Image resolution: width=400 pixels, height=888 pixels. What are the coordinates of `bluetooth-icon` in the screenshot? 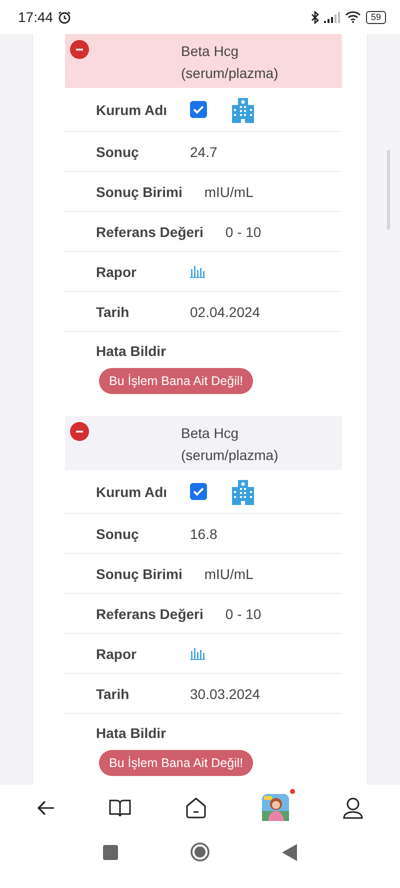 It's located at (314, 17).